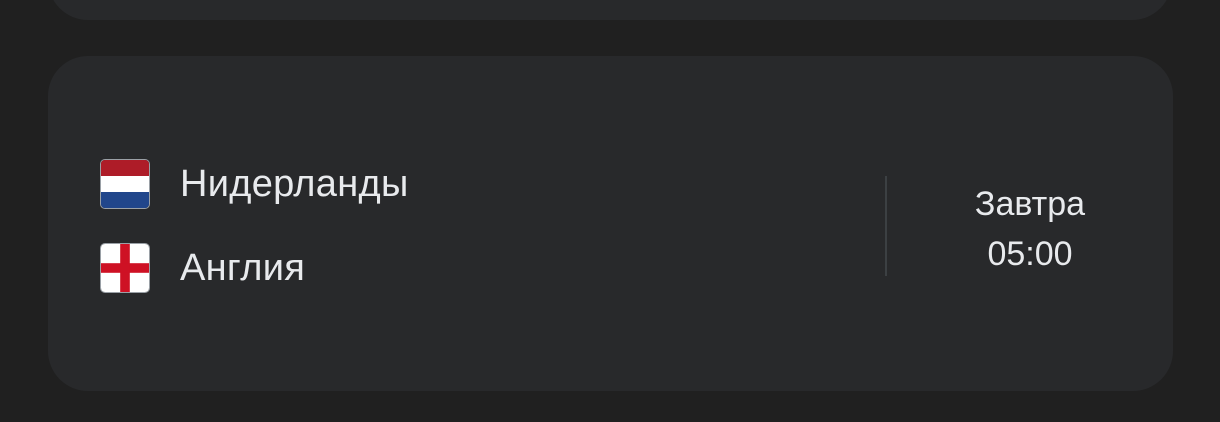 This screenshot has height=422, width=1220. Describe the element at coordinates (125, 184) in the screenshot. I see `netherlands-flag-icon` at that location.